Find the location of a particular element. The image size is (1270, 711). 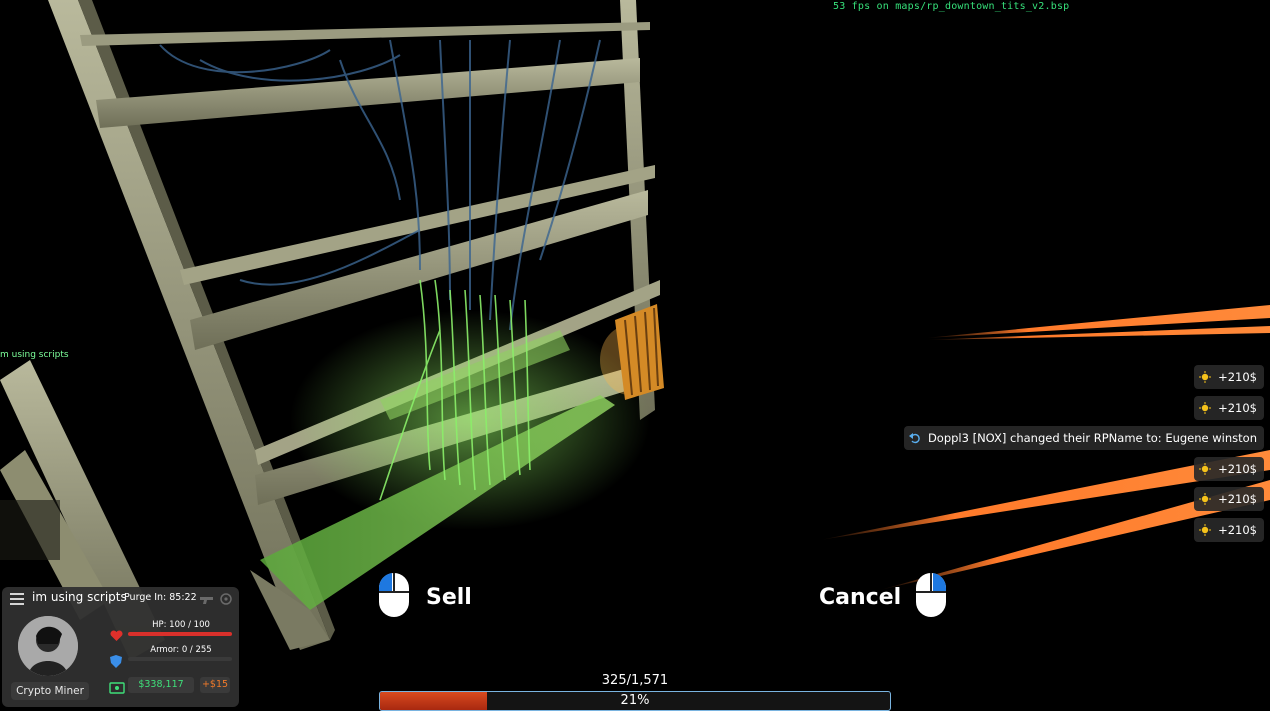

salary-badge: +$15 is located at coordinates (215, 685).